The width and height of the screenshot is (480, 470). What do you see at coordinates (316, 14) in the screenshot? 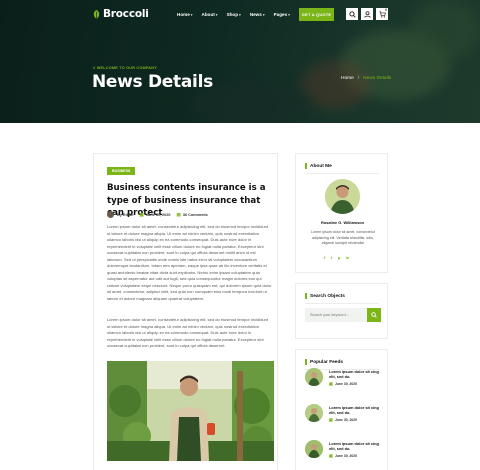
I see `get-a-quote-button: GET A QUOTE` at bounding box center [316, 14].